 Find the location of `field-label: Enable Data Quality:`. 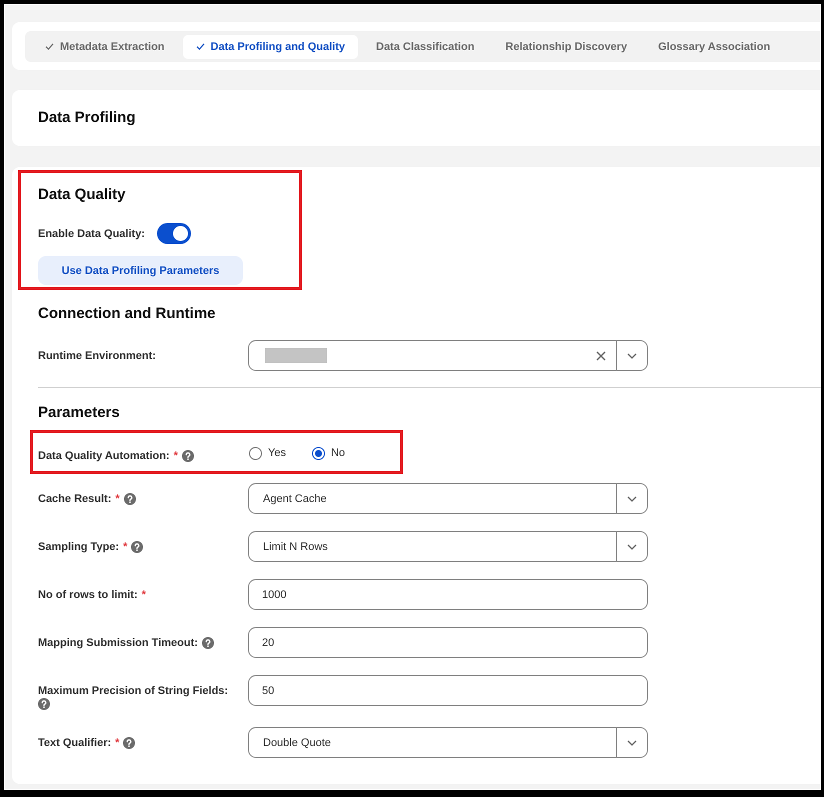

field-label: Enable Data Quality: is located at coordinates (91, 233).